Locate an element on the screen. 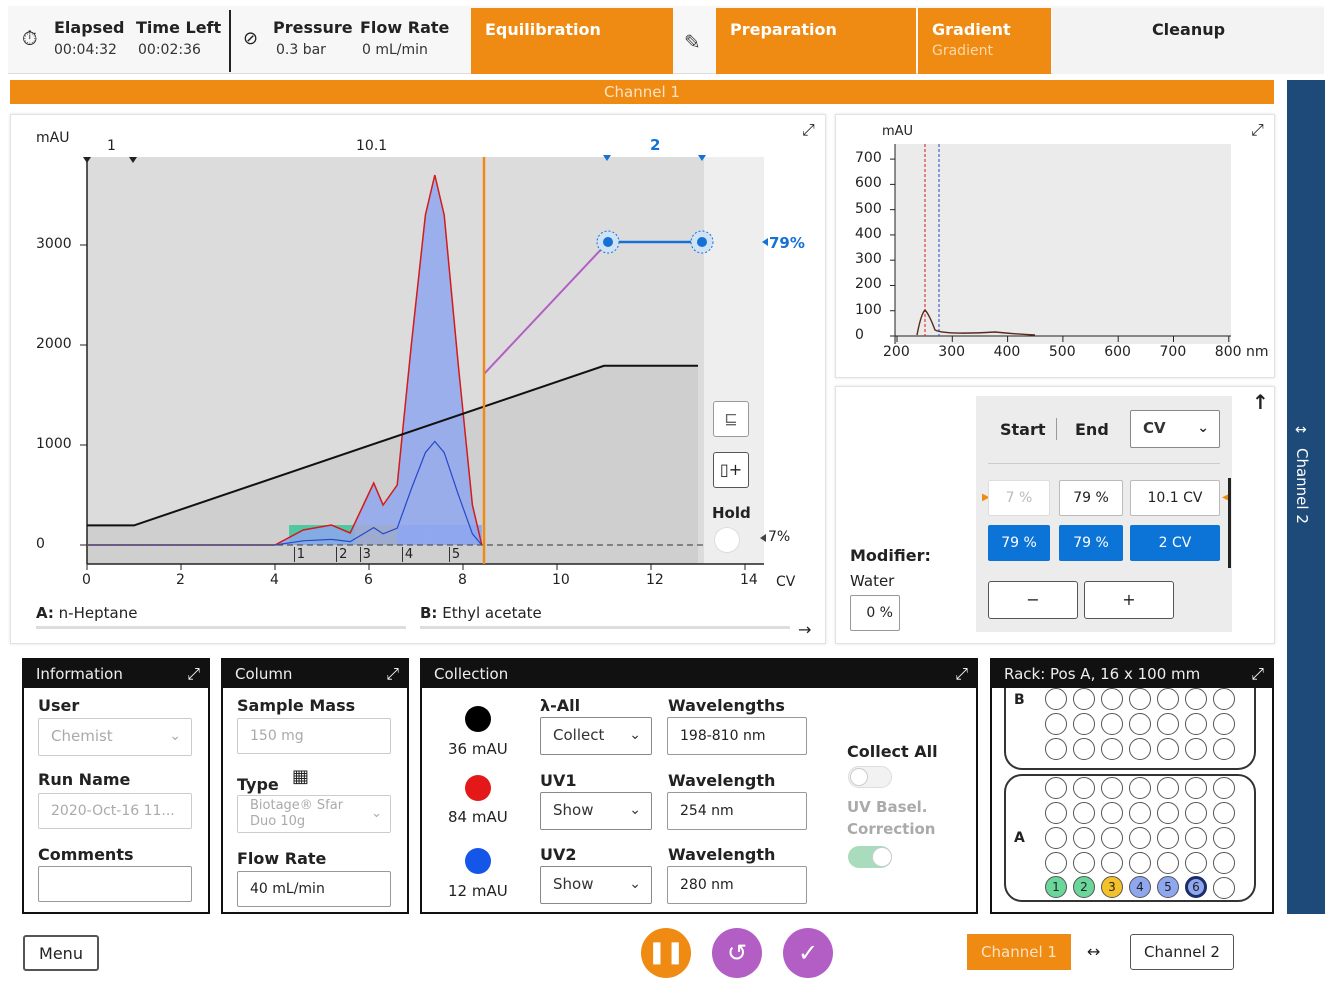 The width and height of the screenshot is (1331, 986). unit-select: CV ⌄ is located at coordinates (1175, 429).